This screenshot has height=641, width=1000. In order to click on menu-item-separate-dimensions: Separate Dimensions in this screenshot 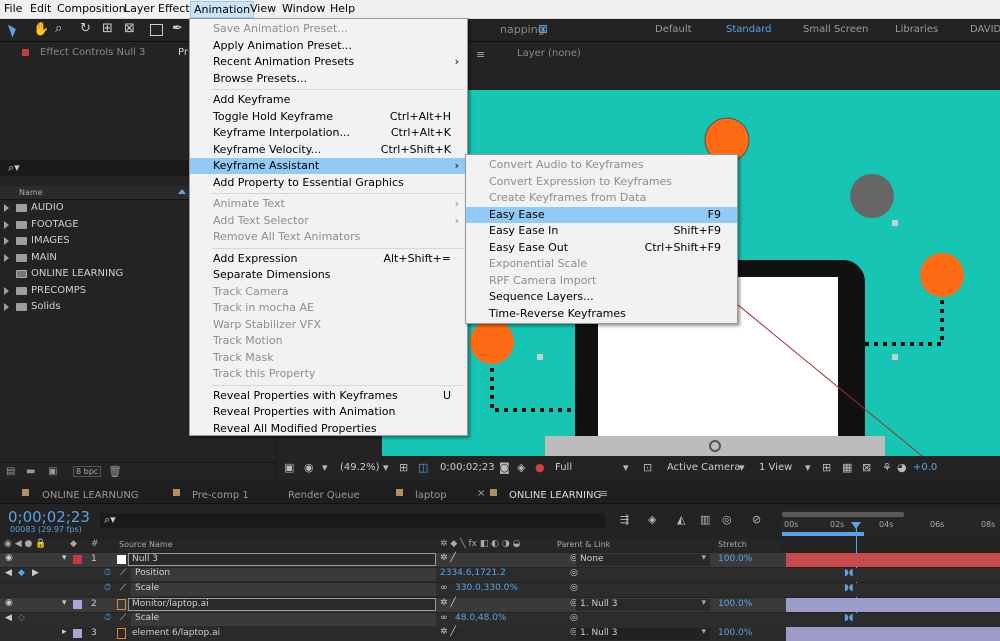, I will do `click(328, 275)`.